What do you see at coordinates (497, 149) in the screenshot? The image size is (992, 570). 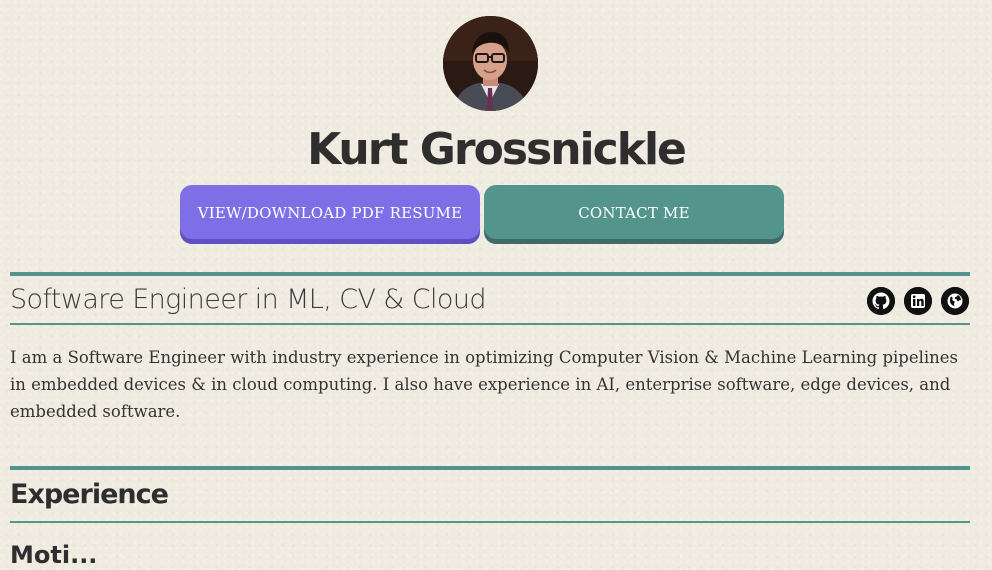 I see `profile-name: Kurt Grossnickle` at bounding box center [497, 149].